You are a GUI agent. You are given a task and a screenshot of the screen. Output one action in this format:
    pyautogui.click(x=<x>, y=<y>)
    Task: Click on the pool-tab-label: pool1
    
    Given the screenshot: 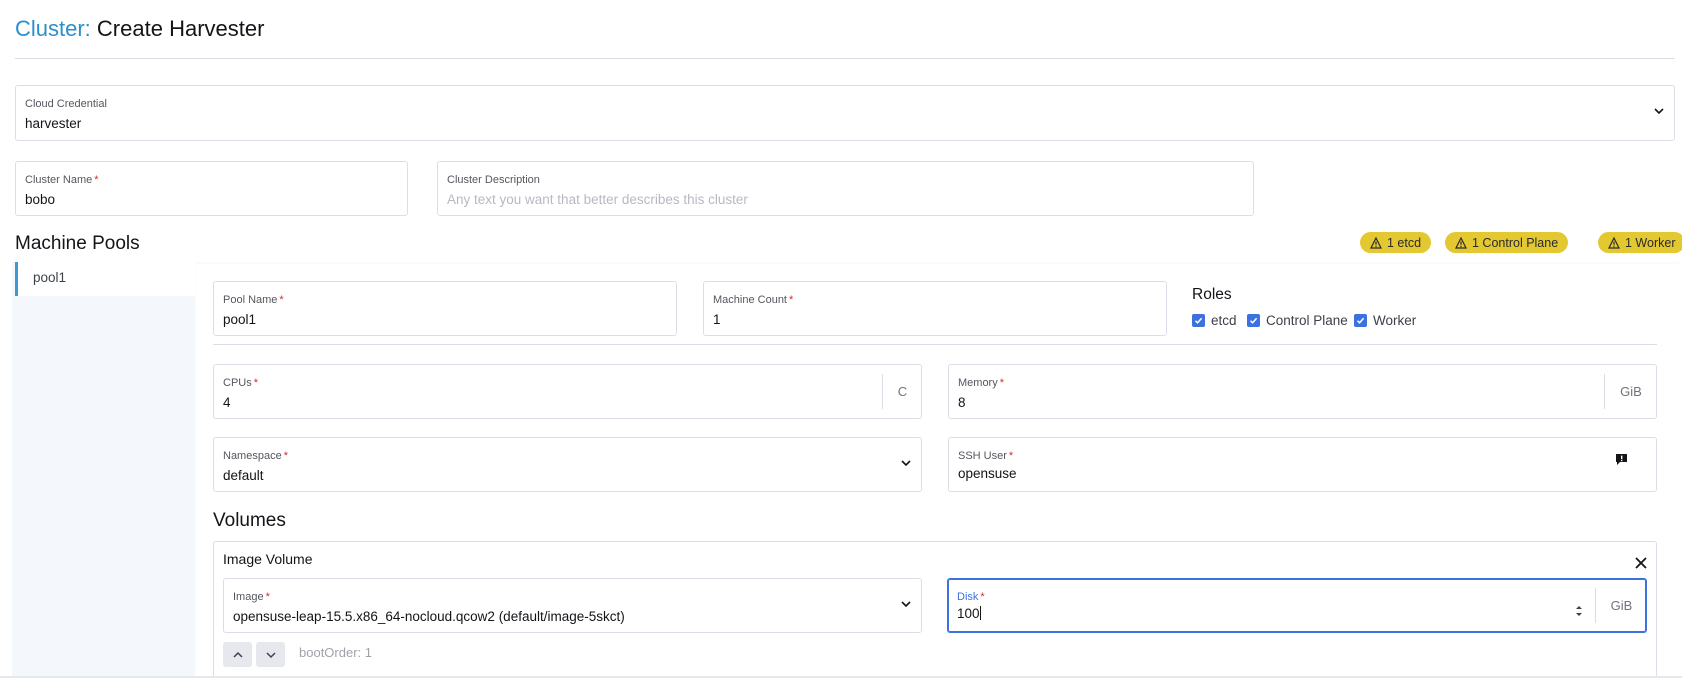 What is the action you would take?
    pyautogui.click(x=49, y=277)
    